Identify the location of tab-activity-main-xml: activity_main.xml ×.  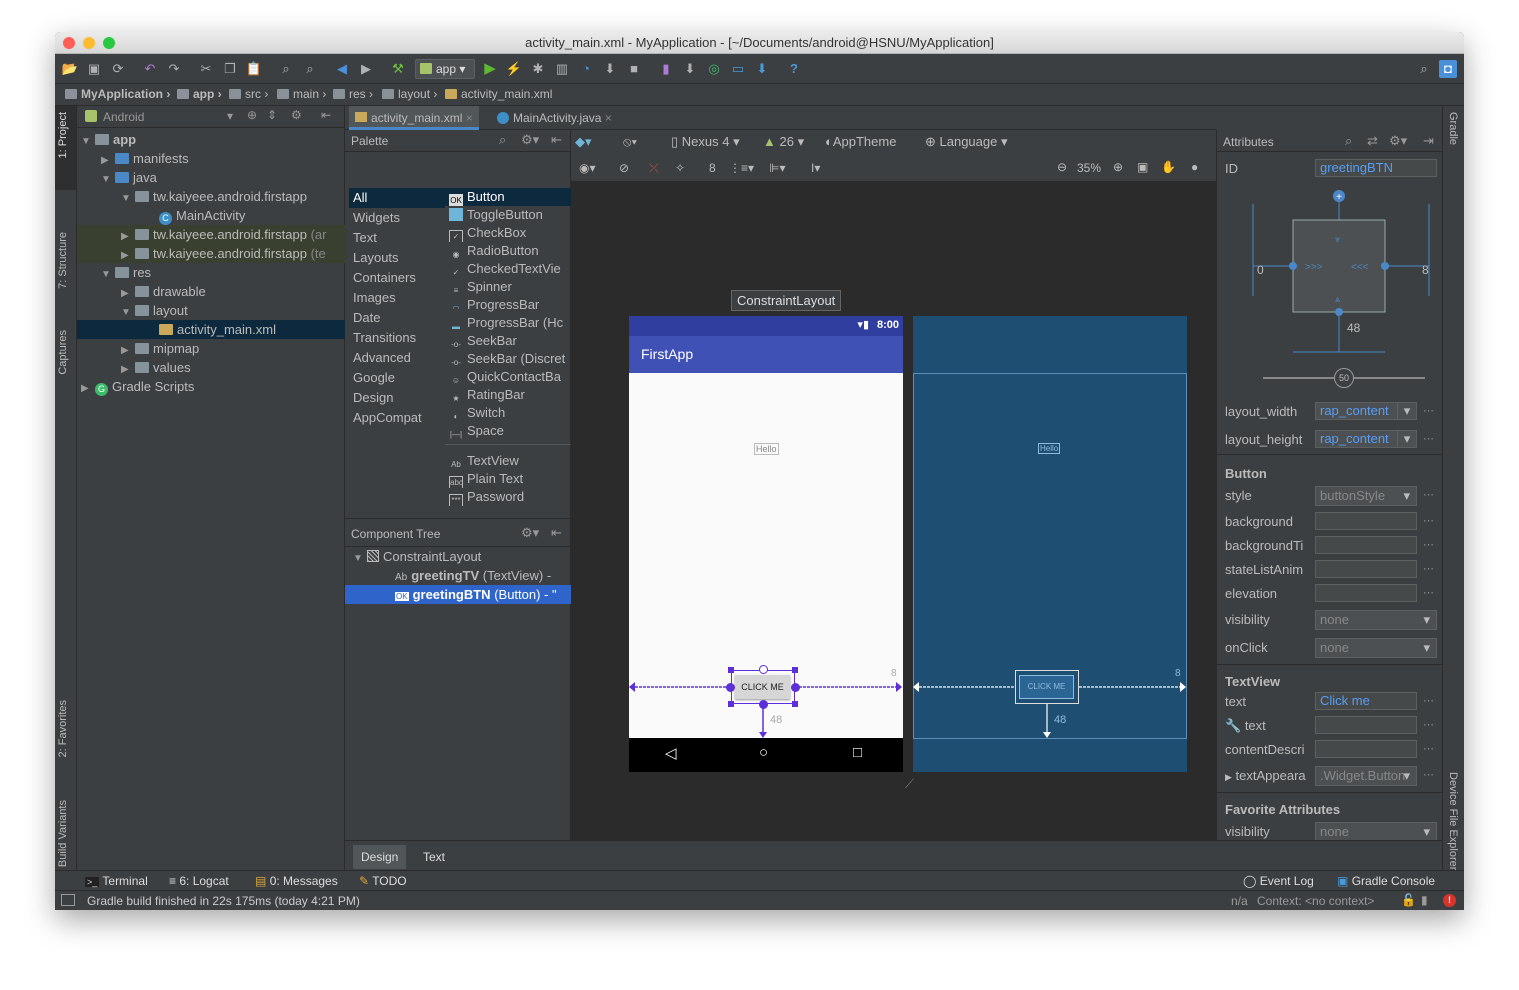
(414, 118).